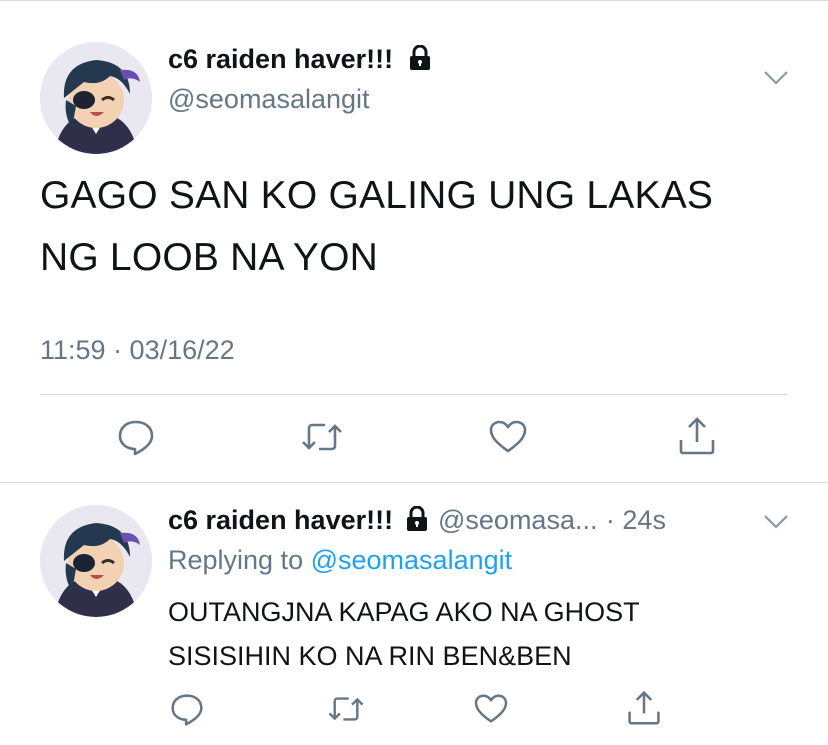 This screenshot has width=828, height=745. What do you see at coordinates (370, 656) in the screenshot?
I see `reply-text-line2: SISISIHIN KO NA RIN BEN&BEN` at bounding box center [370, 656].